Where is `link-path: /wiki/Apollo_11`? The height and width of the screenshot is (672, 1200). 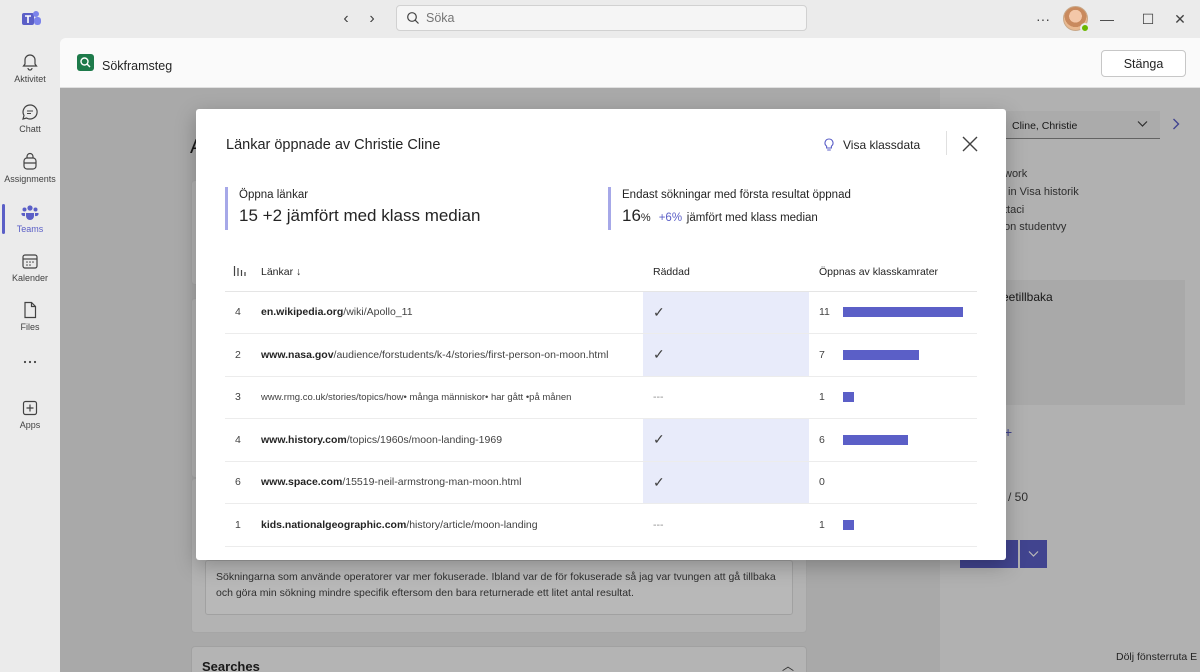 link-path: /wiki/Apollo_11 is located at coordinates (378, 312).